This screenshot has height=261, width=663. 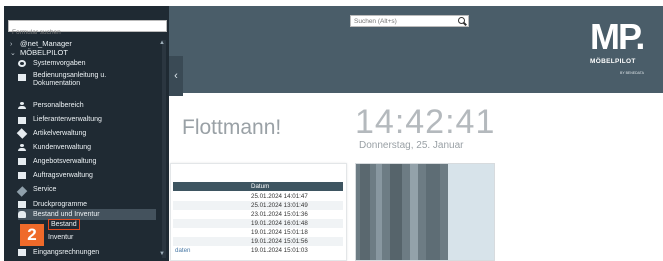 I want to click on truck-icon, so click(x=22, y=120).